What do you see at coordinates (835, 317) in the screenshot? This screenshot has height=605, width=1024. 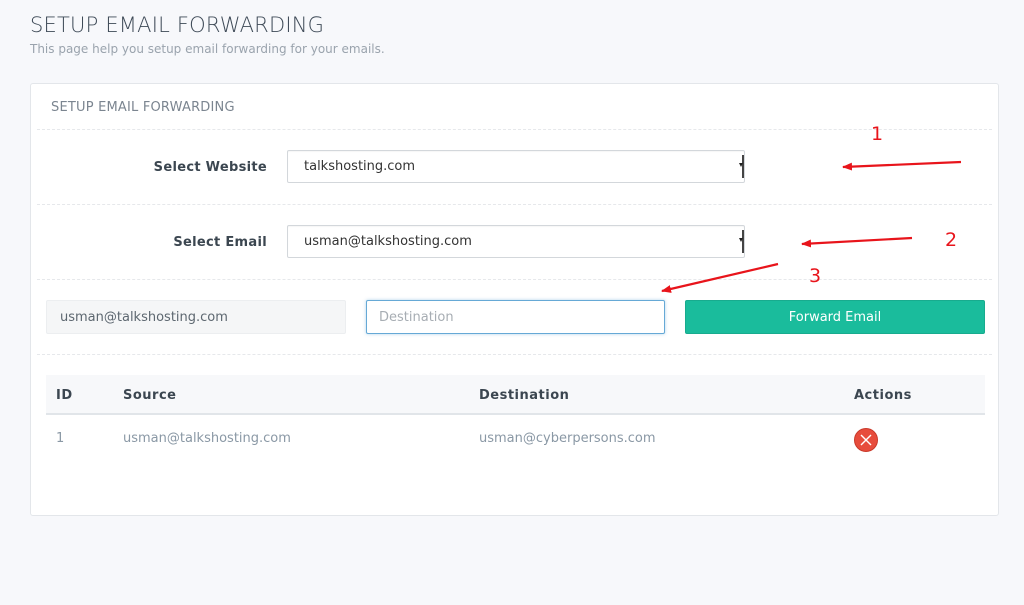 I see `forward-email-button: Forward Email` at bounding box center [835, 317].